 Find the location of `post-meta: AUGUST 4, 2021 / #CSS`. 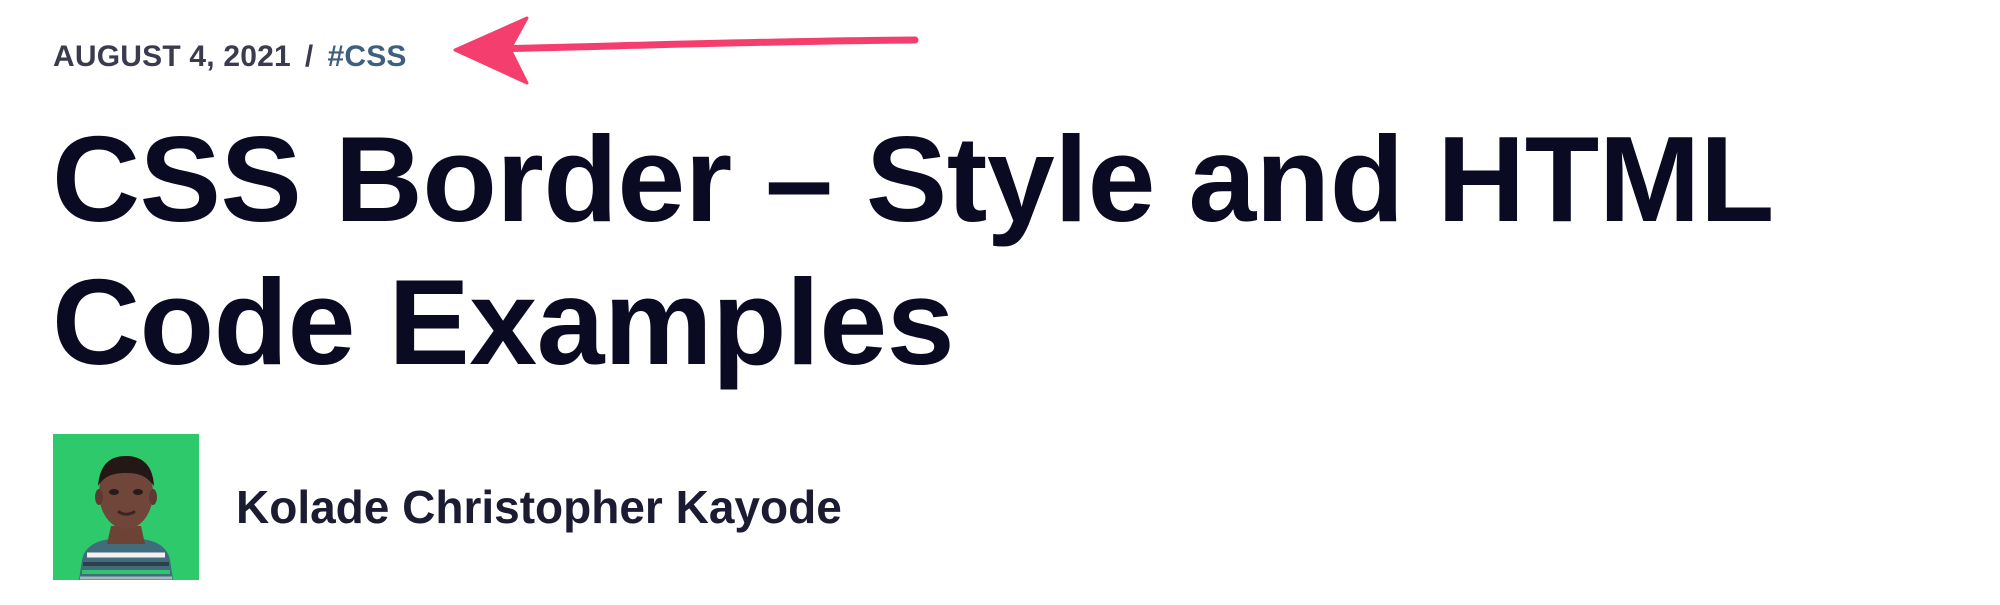

post-meta: AUGUST 4, 2021 / #CSS is located at coordinates (230, 57).